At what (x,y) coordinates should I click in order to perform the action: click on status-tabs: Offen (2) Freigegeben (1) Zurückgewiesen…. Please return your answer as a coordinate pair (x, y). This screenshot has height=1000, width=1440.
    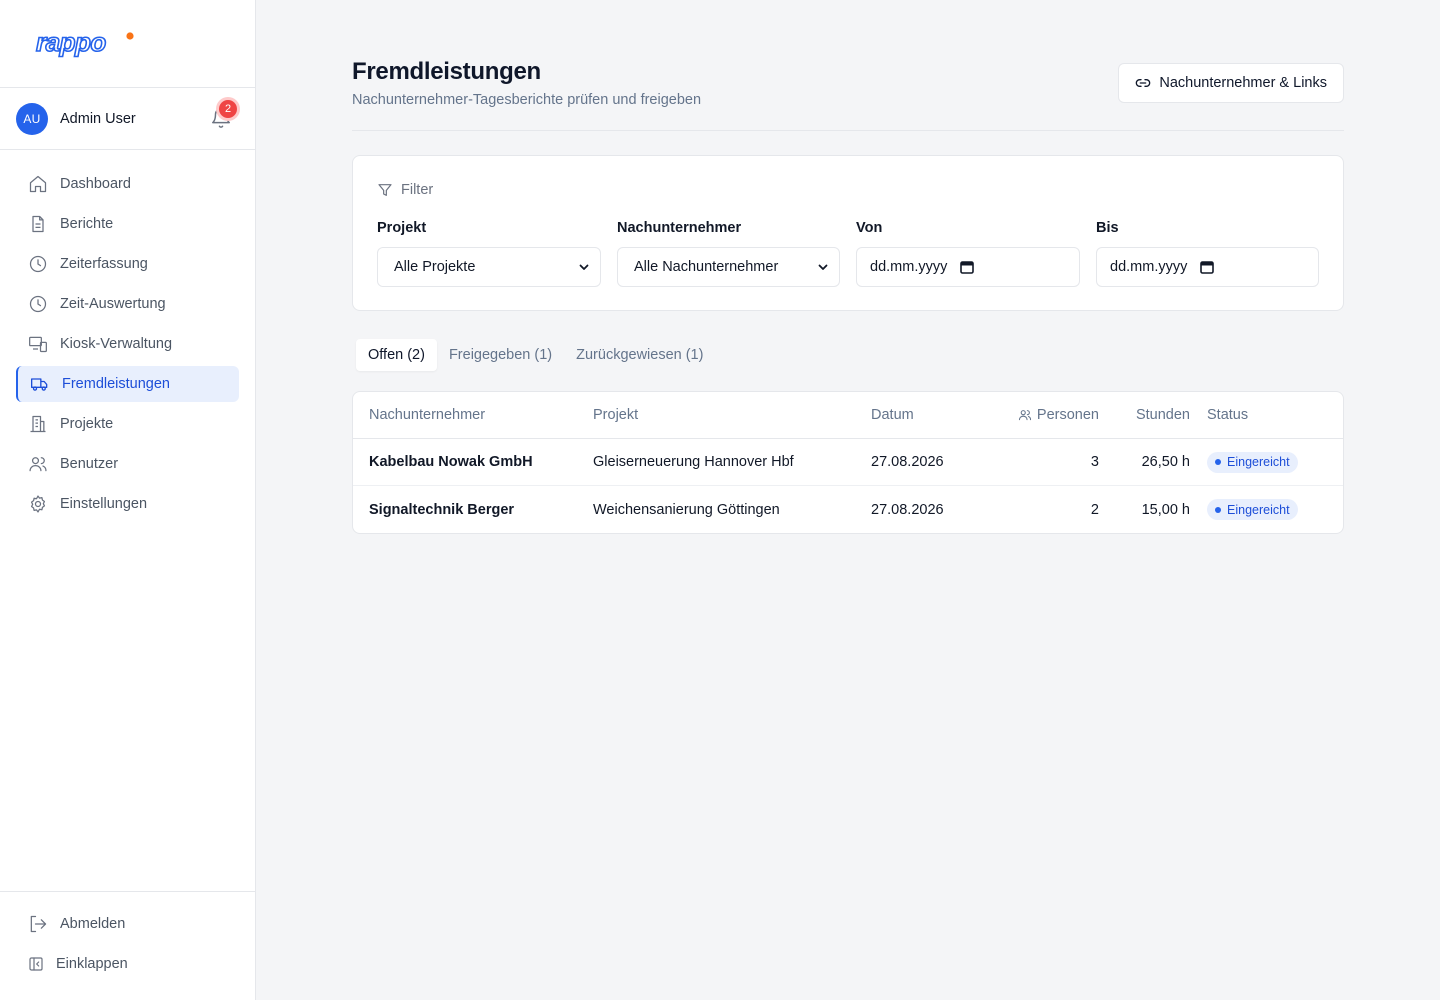
    Looking at the image, I should click on (535, 355).